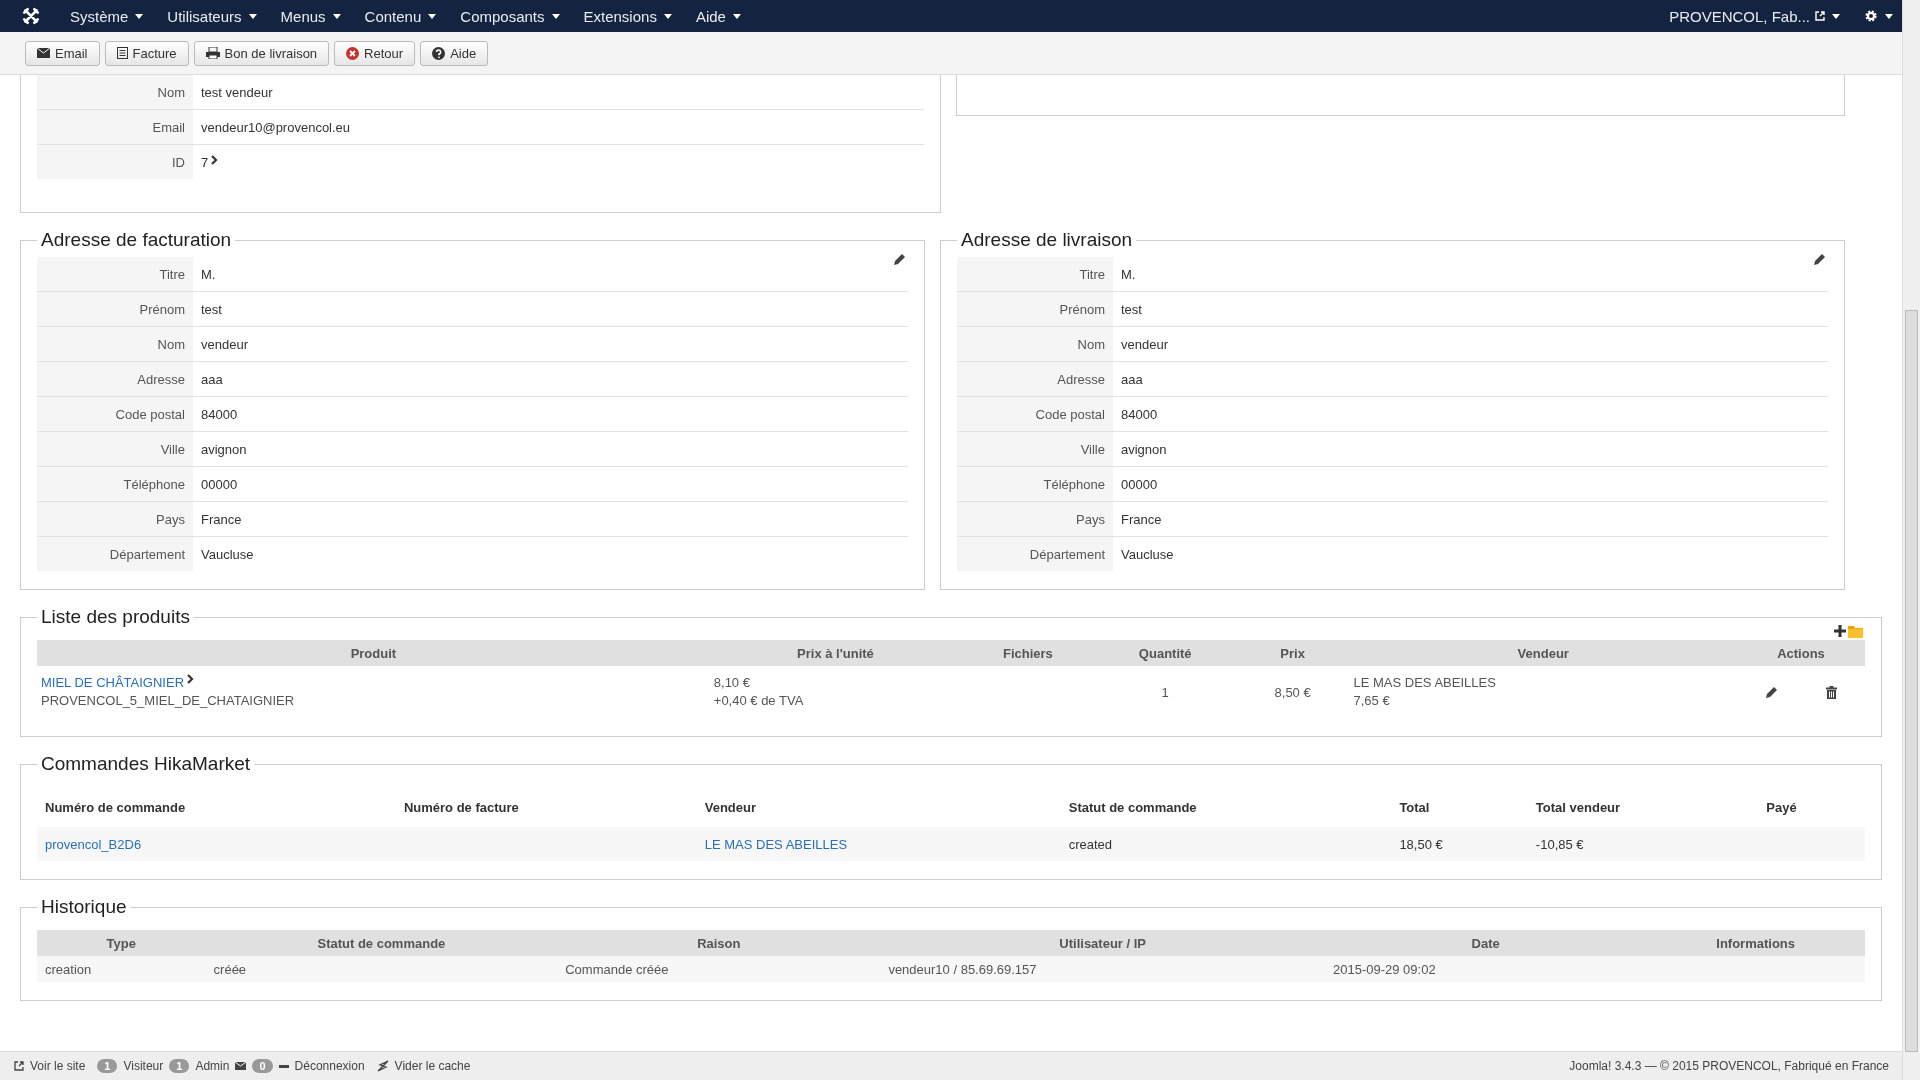  Describe the element at coordinates (835, 653) in the screenshot. I see `column-header: Prix à l'unité` at that location.